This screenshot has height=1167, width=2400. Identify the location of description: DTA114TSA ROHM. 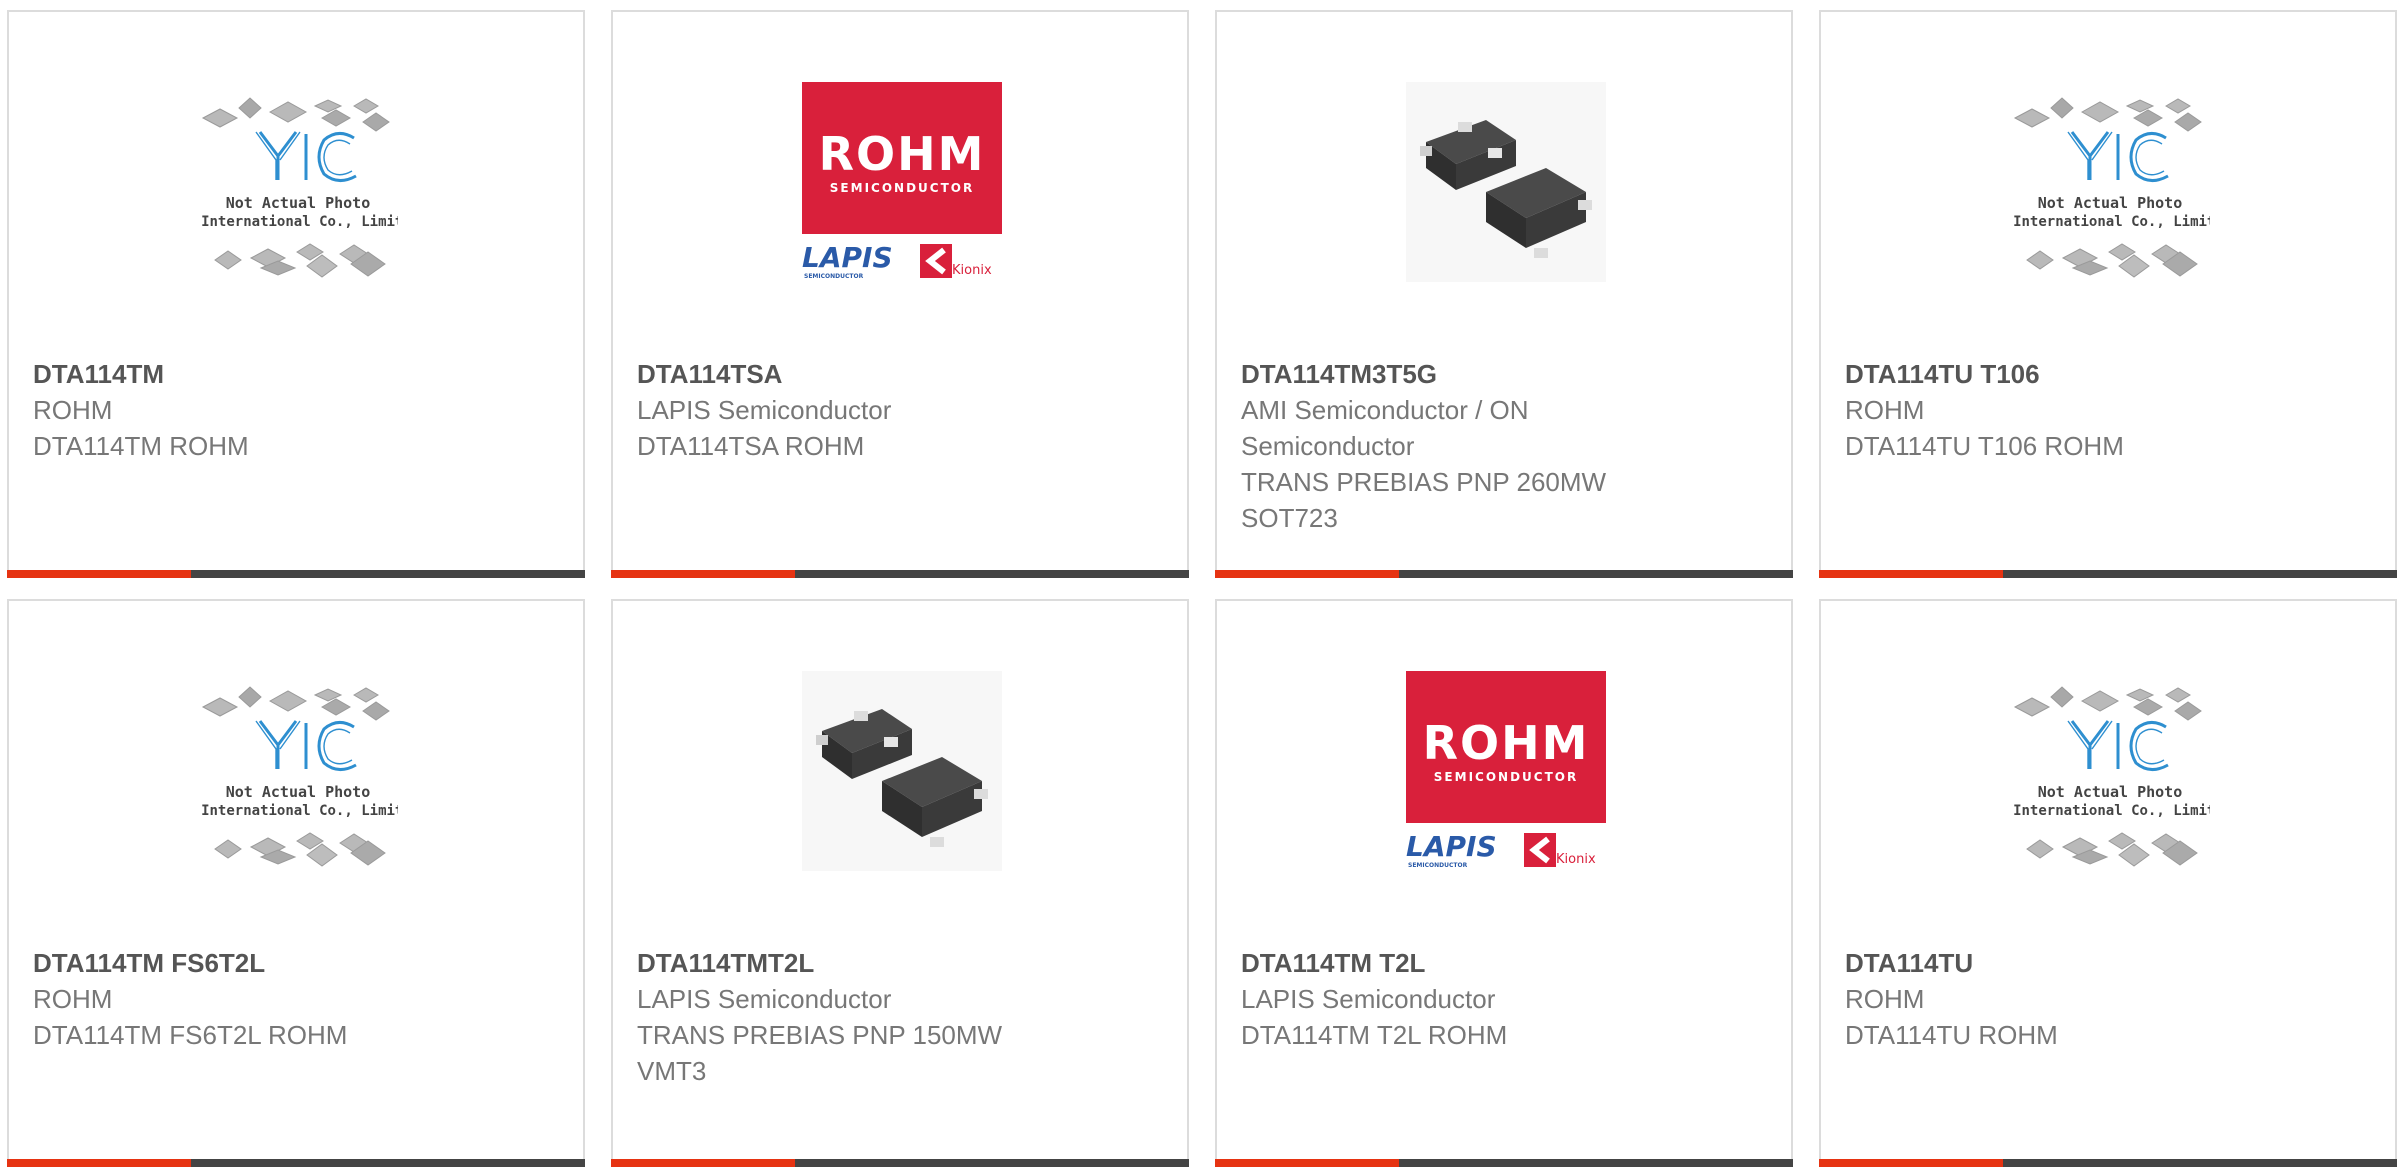
(751, 446).